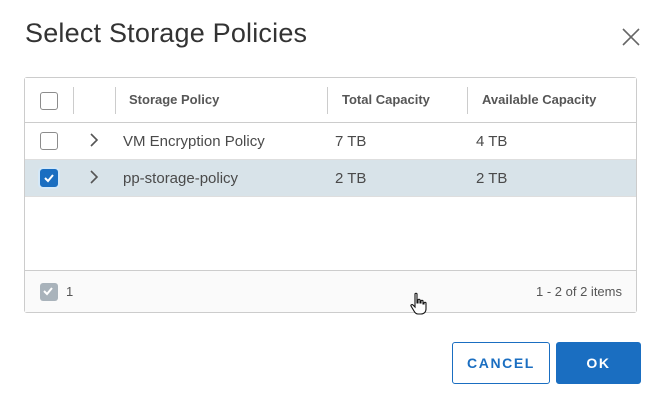 The image size is (665, 408). I want to click on table-row: pp-storage-policy 2 TB 2 TB, so click(330, 178).